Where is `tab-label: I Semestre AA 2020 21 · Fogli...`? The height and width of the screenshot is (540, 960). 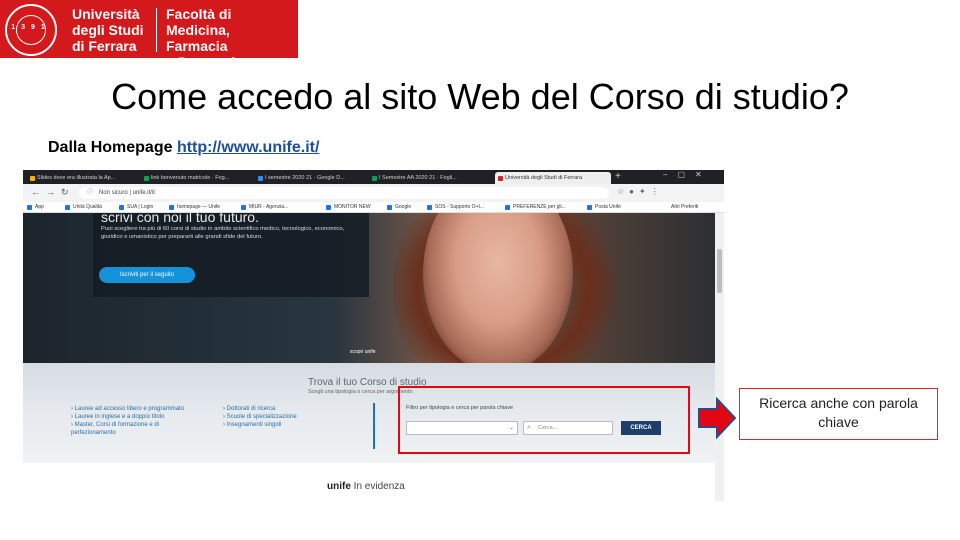 tab-label: I Semestre AA 2020 21 · Fogli... is located at coordinates (418, 178).